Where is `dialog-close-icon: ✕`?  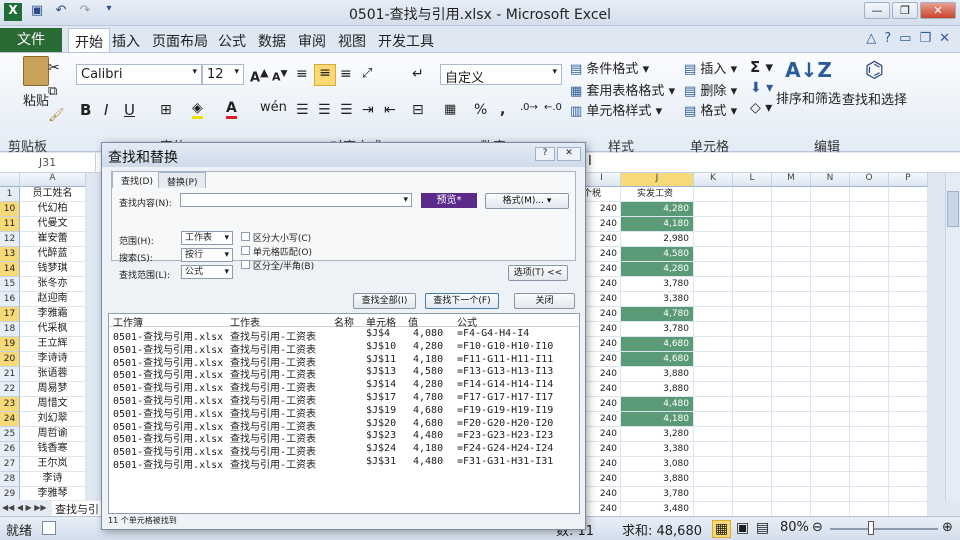
dialog-close-icon: ✕ is located at coordinates (569, 154).